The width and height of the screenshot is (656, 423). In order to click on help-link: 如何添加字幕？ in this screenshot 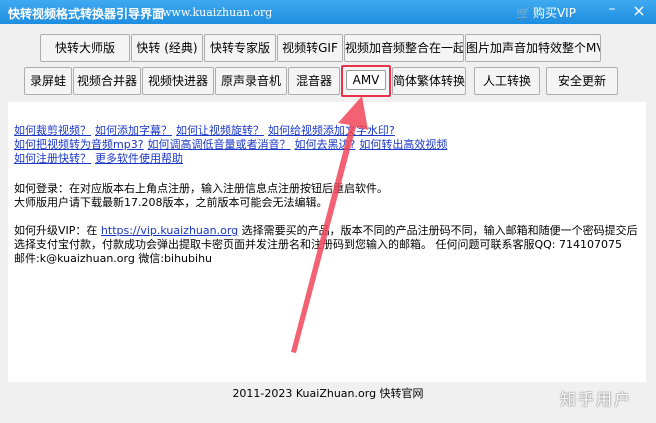, I will do `click(133, 130)`.